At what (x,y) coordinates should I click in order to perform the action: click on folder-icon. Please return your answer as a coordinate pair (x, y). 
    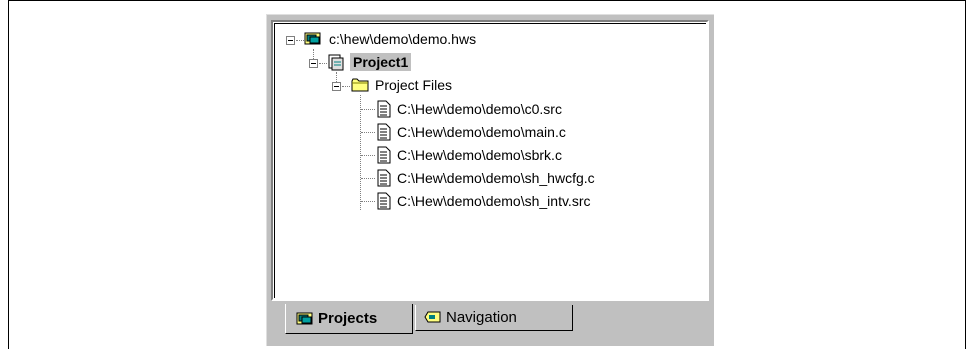
    Looking at the image, I should click on (360, 85).